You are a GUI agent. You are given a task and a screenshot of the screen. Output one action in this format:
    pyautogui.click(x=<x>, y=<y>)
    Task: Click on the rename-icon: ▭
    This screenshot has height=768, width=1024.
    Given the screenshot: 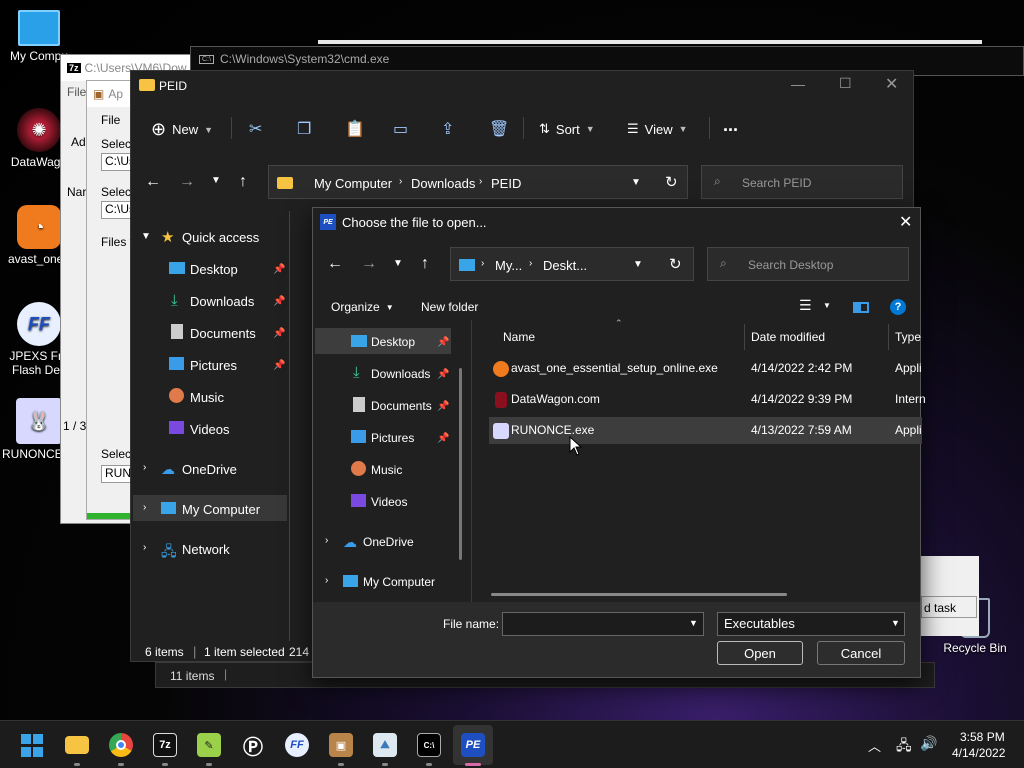 What is the action you would take?
    pyautogui.click(x=400, y=129)
    